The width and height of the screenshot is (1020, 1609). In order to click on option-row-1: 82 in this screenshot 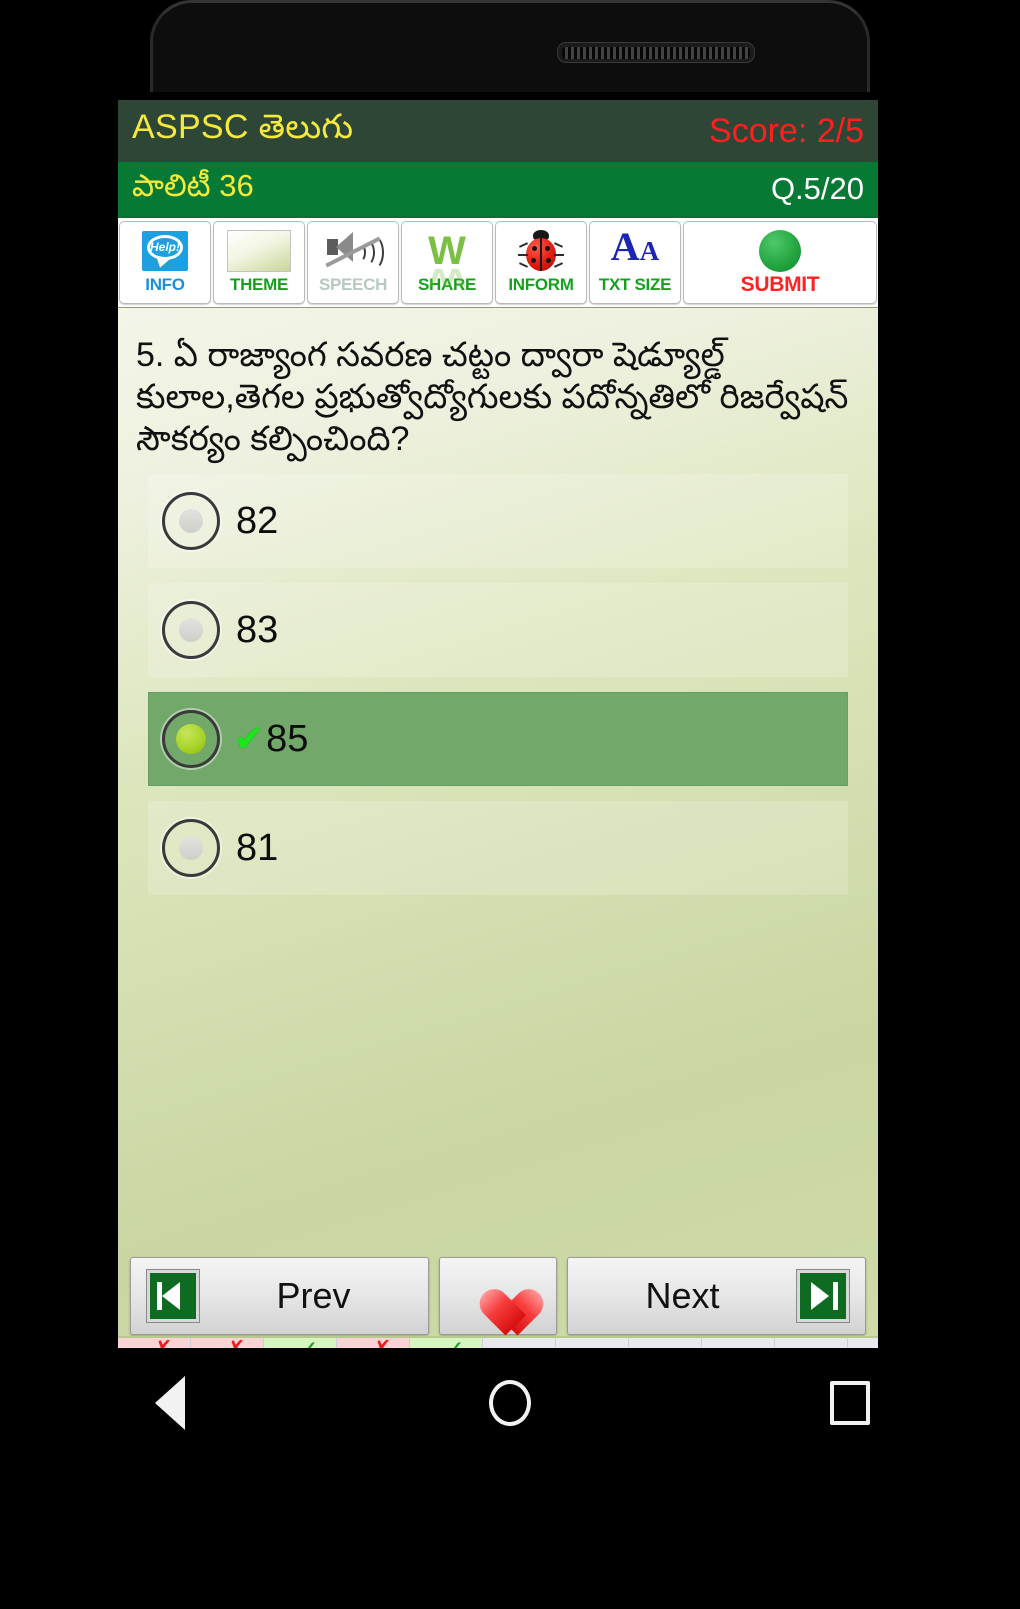, I will do `click(498, 521)`.